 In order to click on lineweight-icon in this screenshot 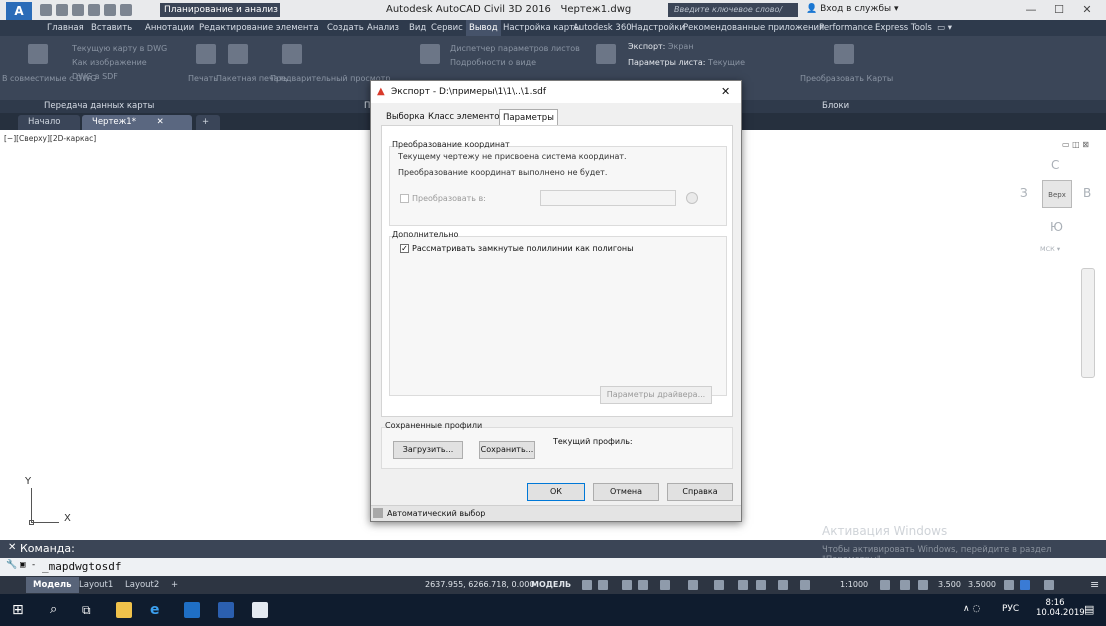, I will do `click(743, 585)`.